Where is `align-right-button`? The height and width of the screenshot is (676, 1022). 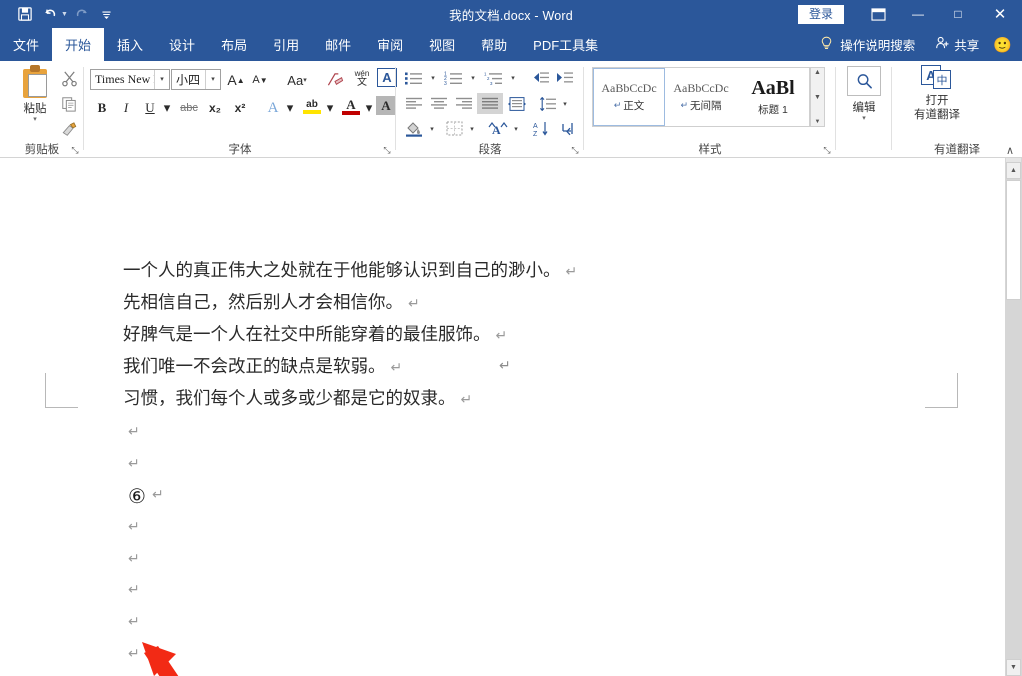 align-right-button is located at coordinates (464, 103).